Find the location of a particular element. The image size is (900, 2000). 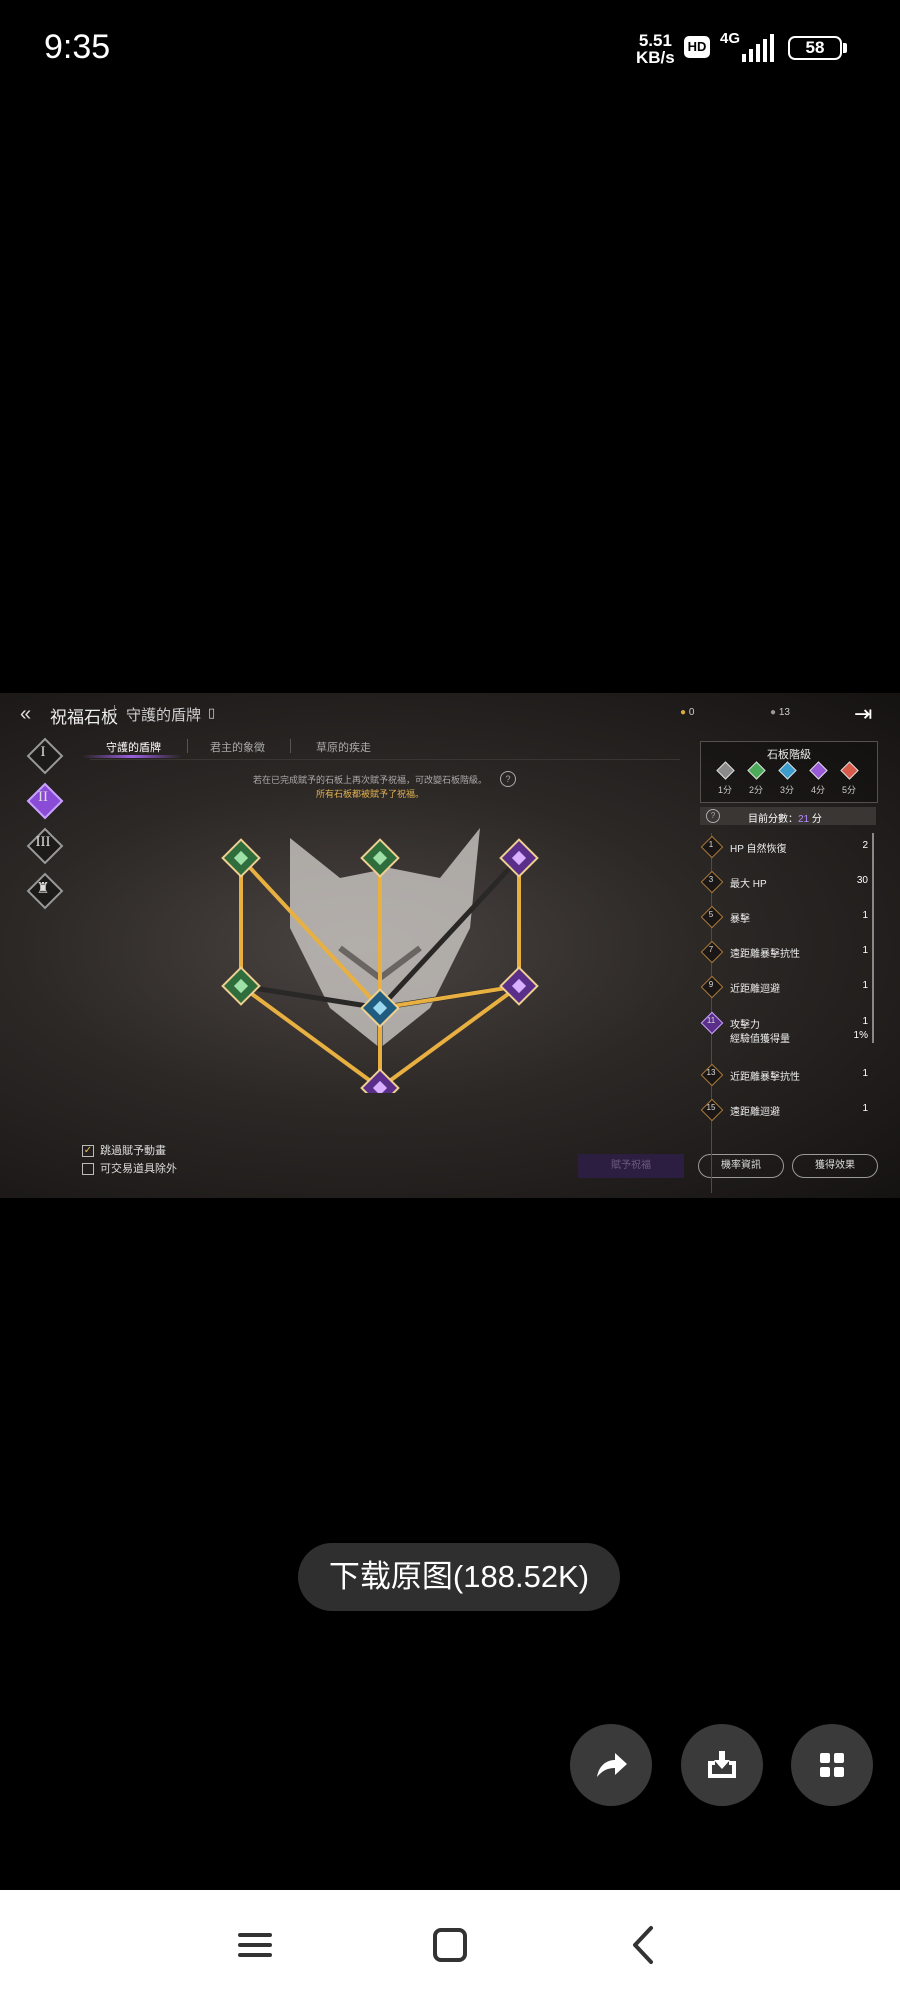

exclude-tradeable-checkbox is located at coordinates (88, 1169).